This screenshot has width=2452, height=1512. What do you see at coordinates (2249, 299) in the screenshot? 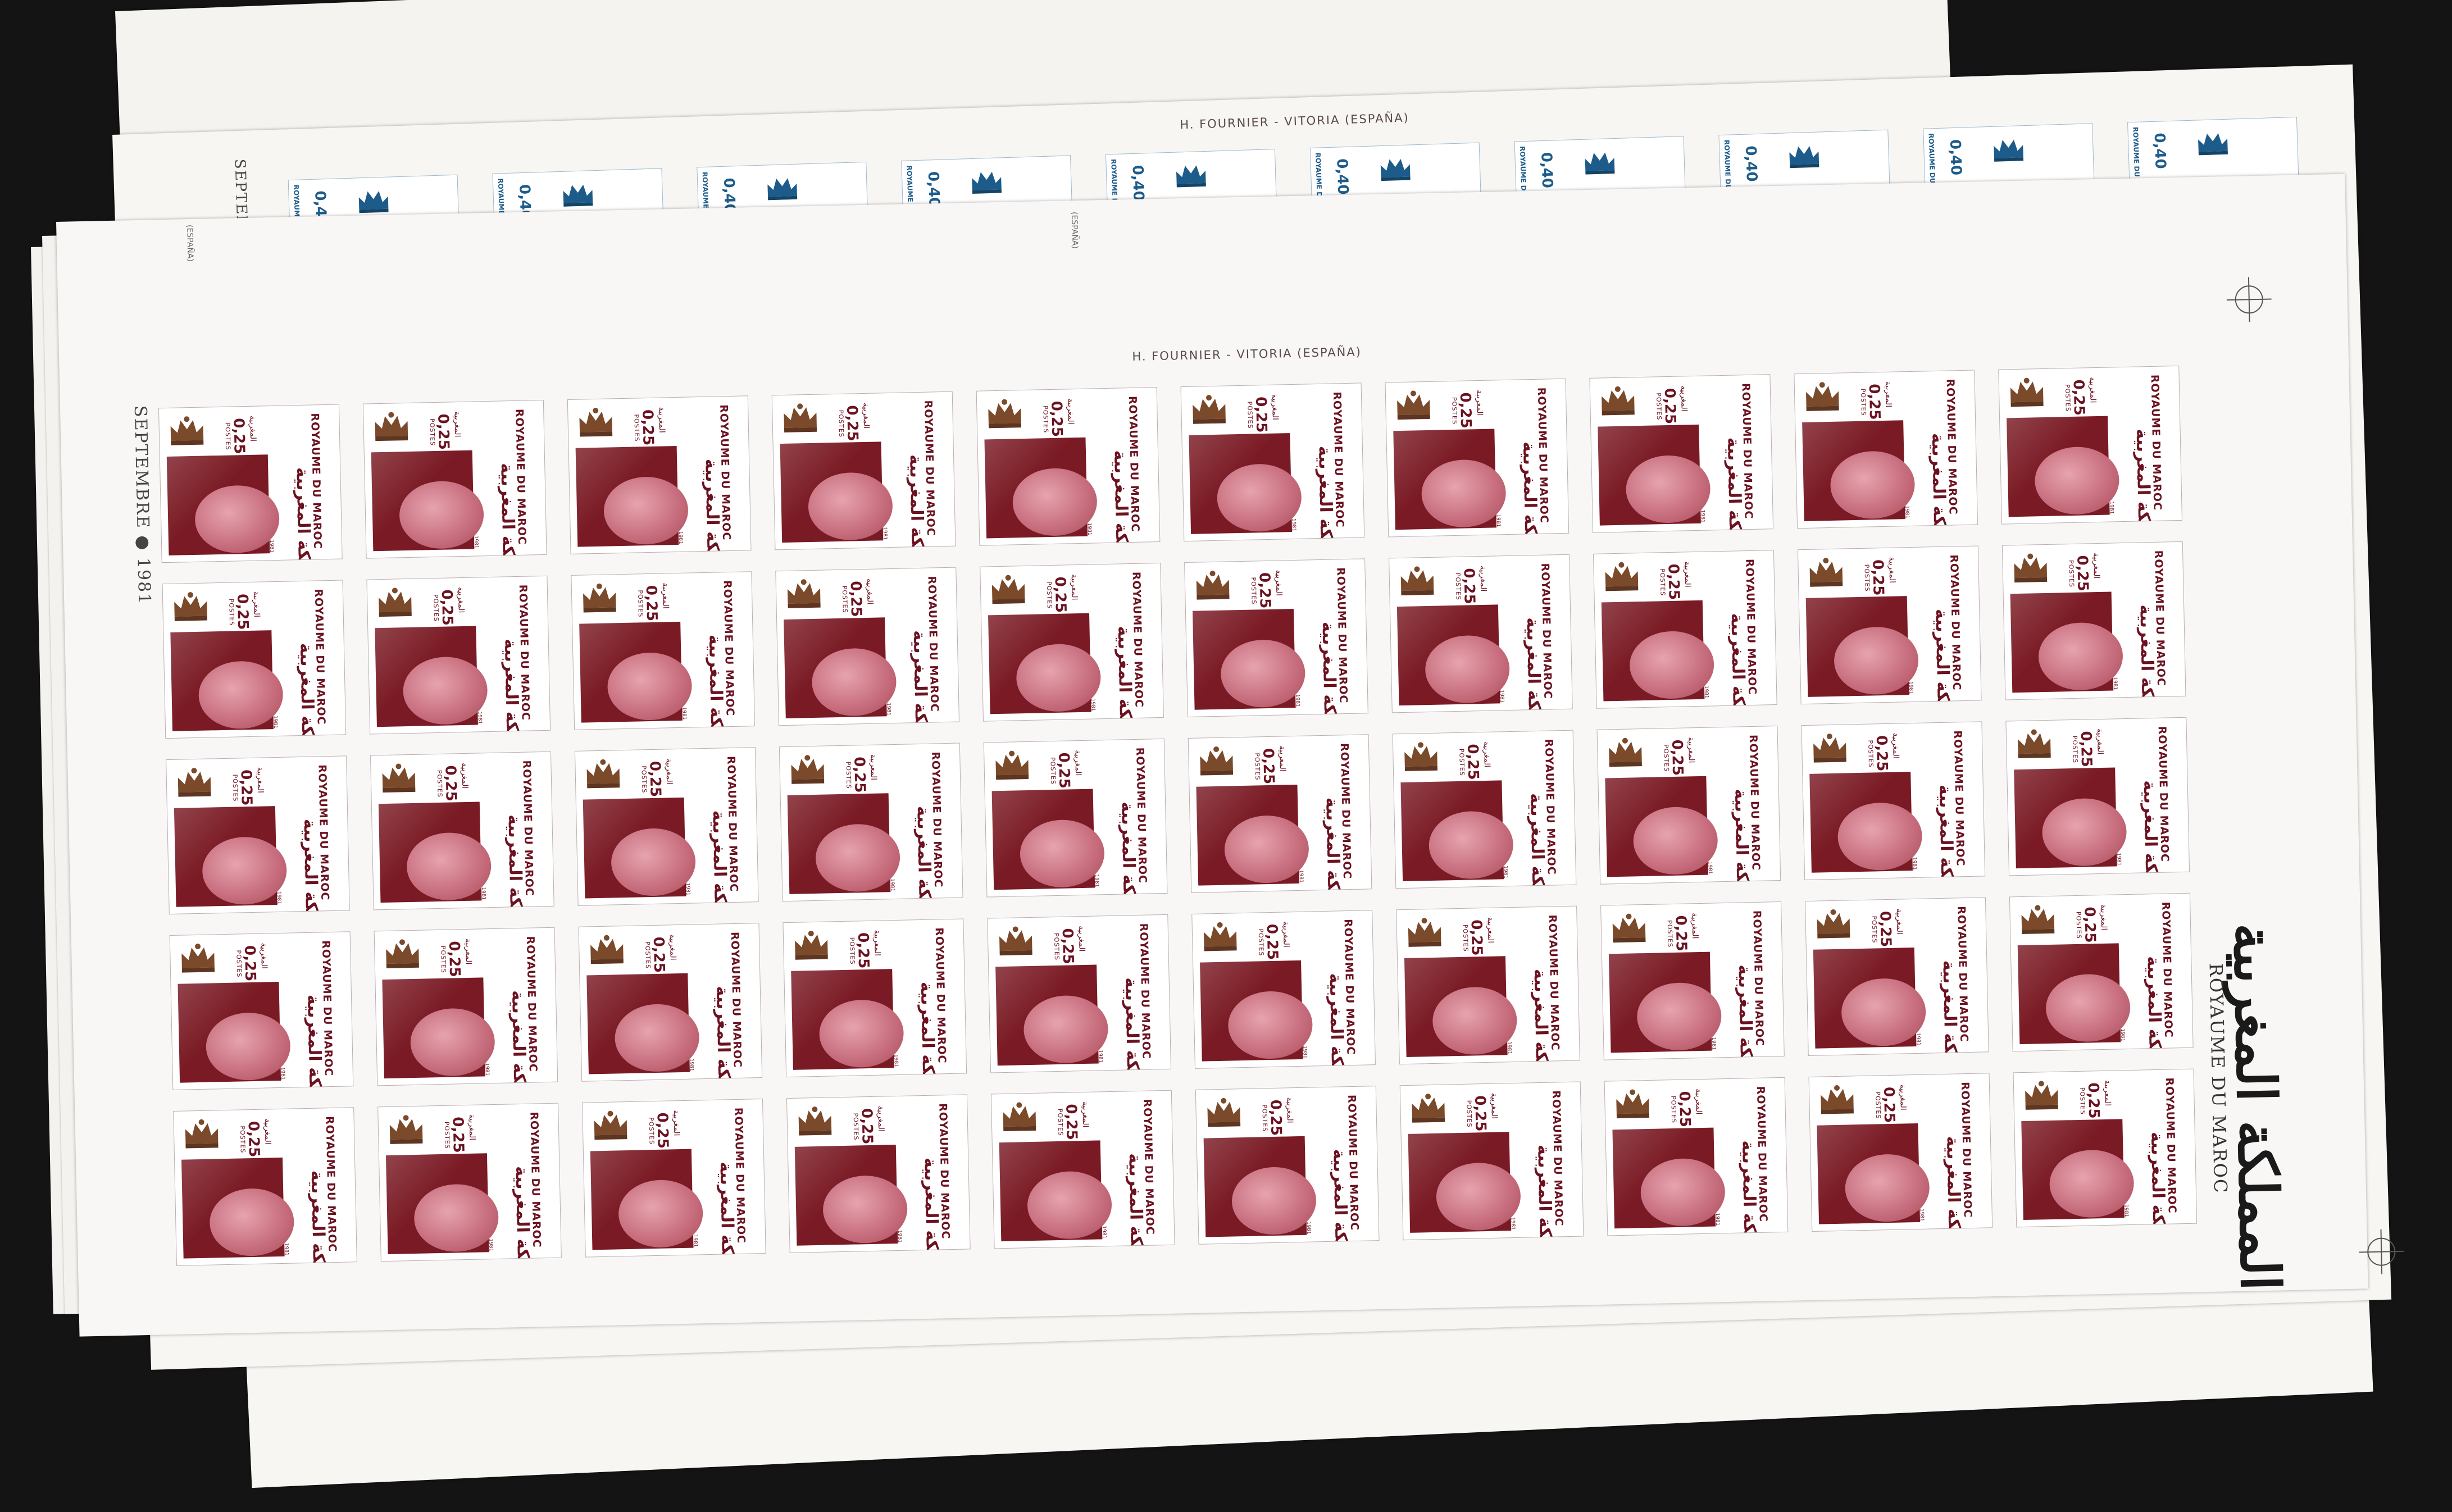
I see `registration-mark-icon` at bounding box center [2249, 299].